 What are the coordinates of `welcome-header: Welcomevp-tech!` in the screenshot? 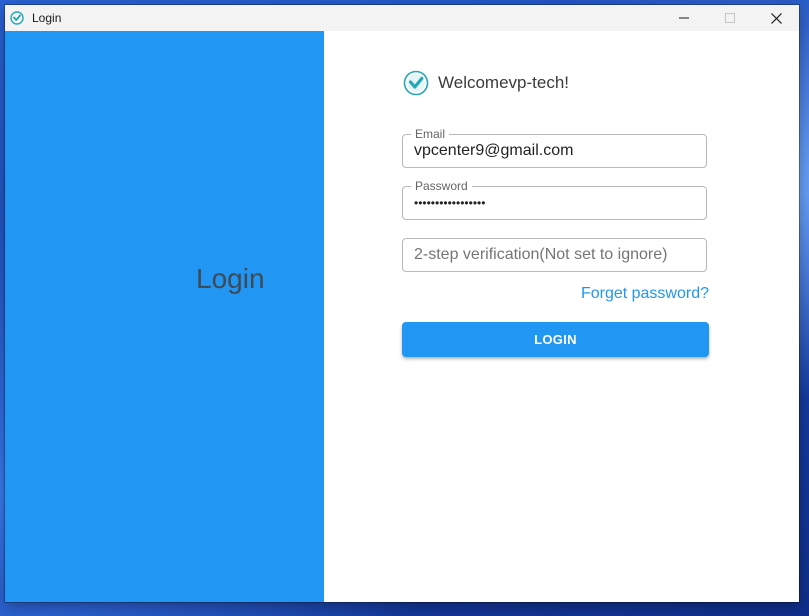 It's located at (485, 83).